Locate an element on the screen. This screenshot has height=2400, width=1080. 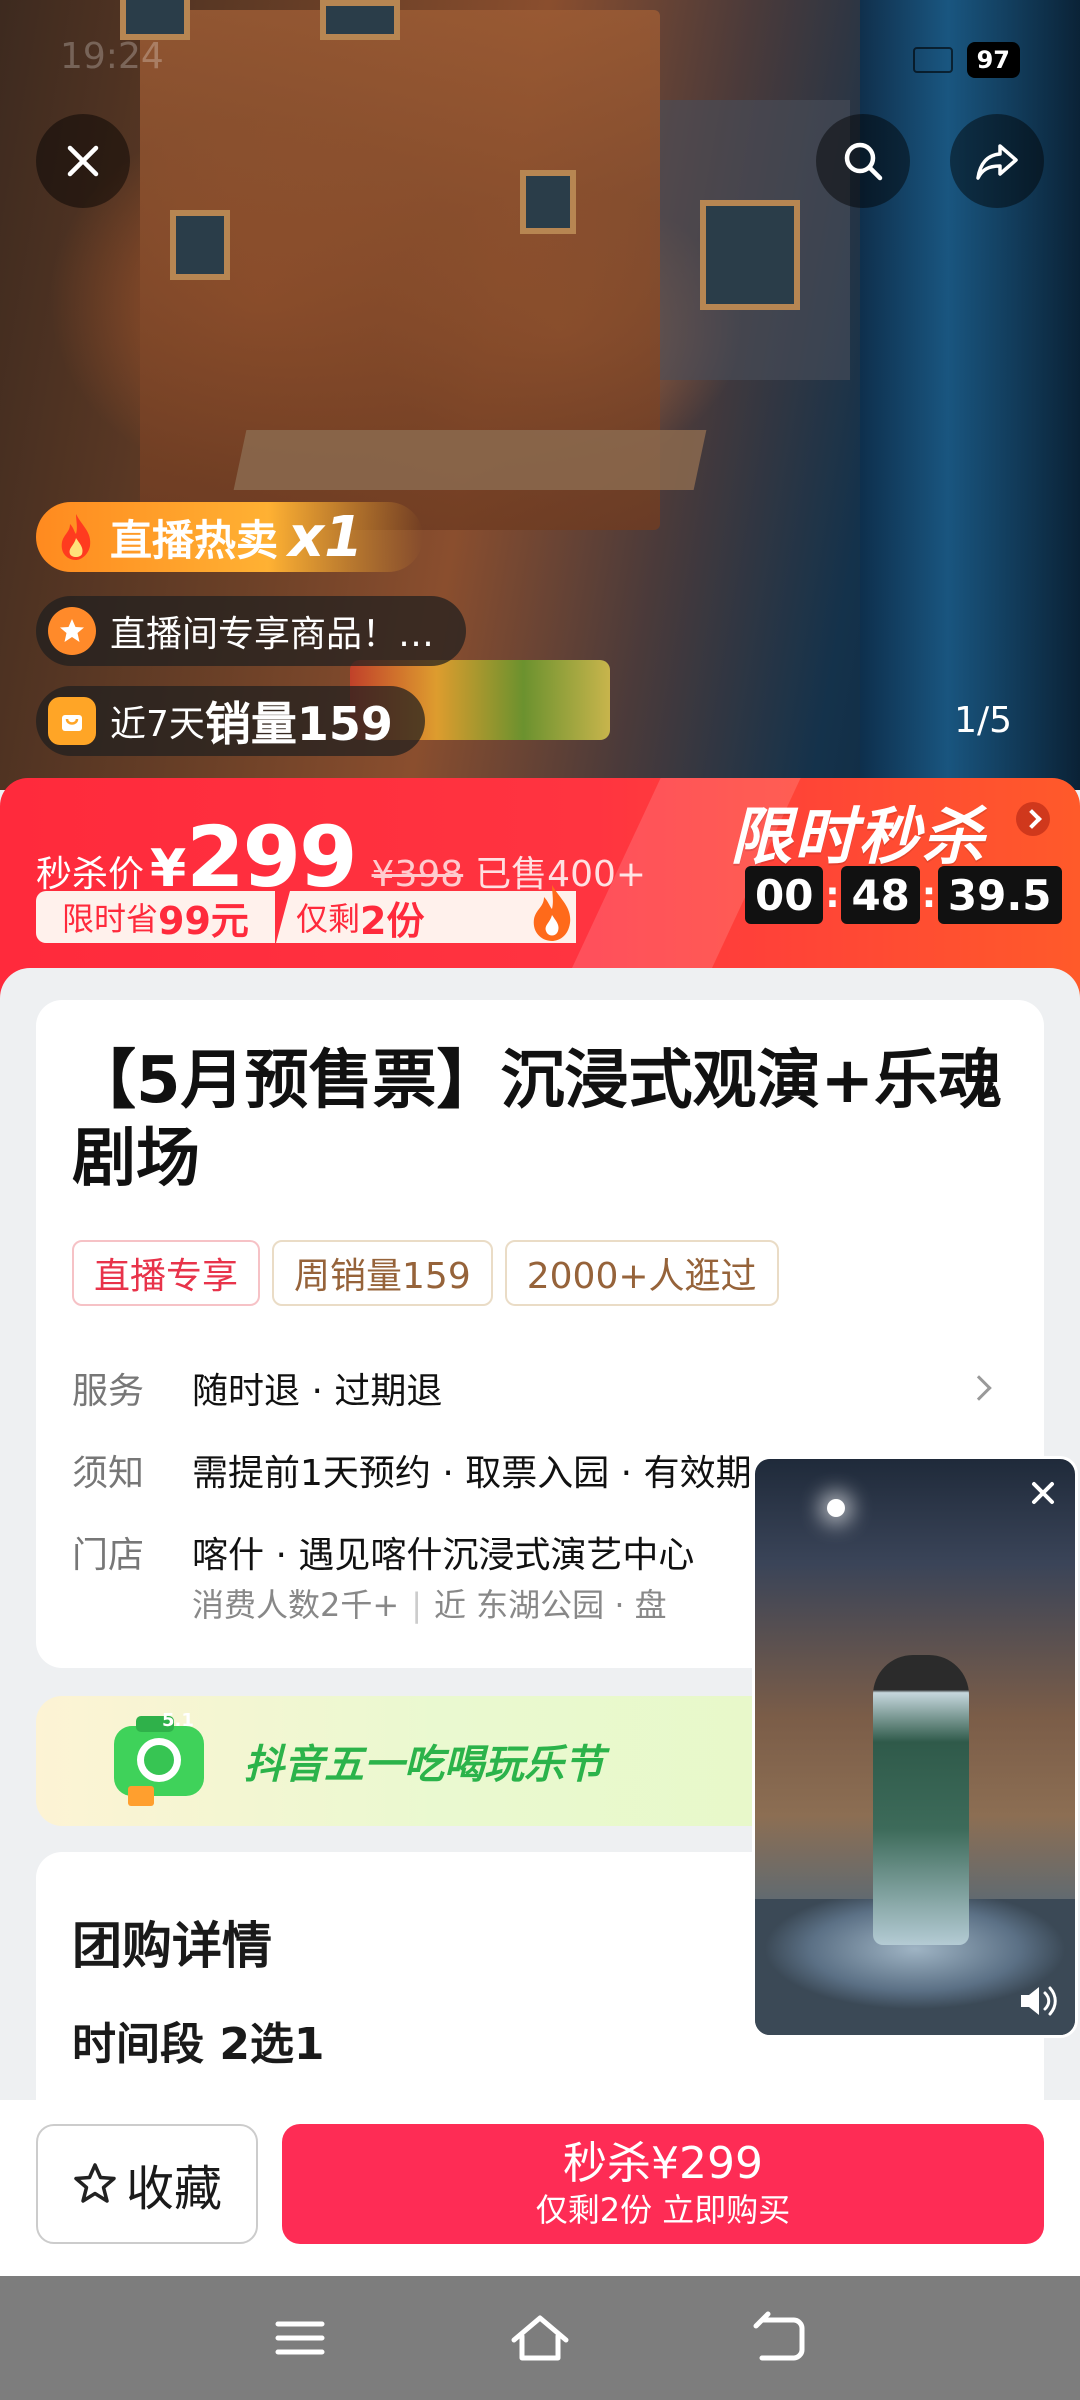
camera-mascot-icon is located at coordinates (159, 1761).